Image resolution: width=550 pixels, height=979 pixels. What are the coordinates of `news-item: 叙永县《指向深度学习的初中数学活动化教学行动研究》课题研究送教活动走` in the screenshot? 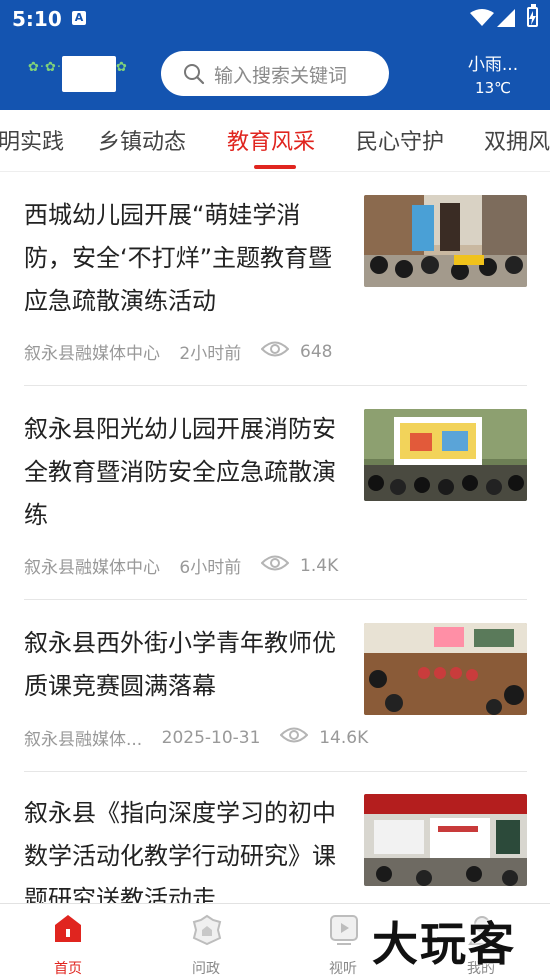 It's located at (275, 842).